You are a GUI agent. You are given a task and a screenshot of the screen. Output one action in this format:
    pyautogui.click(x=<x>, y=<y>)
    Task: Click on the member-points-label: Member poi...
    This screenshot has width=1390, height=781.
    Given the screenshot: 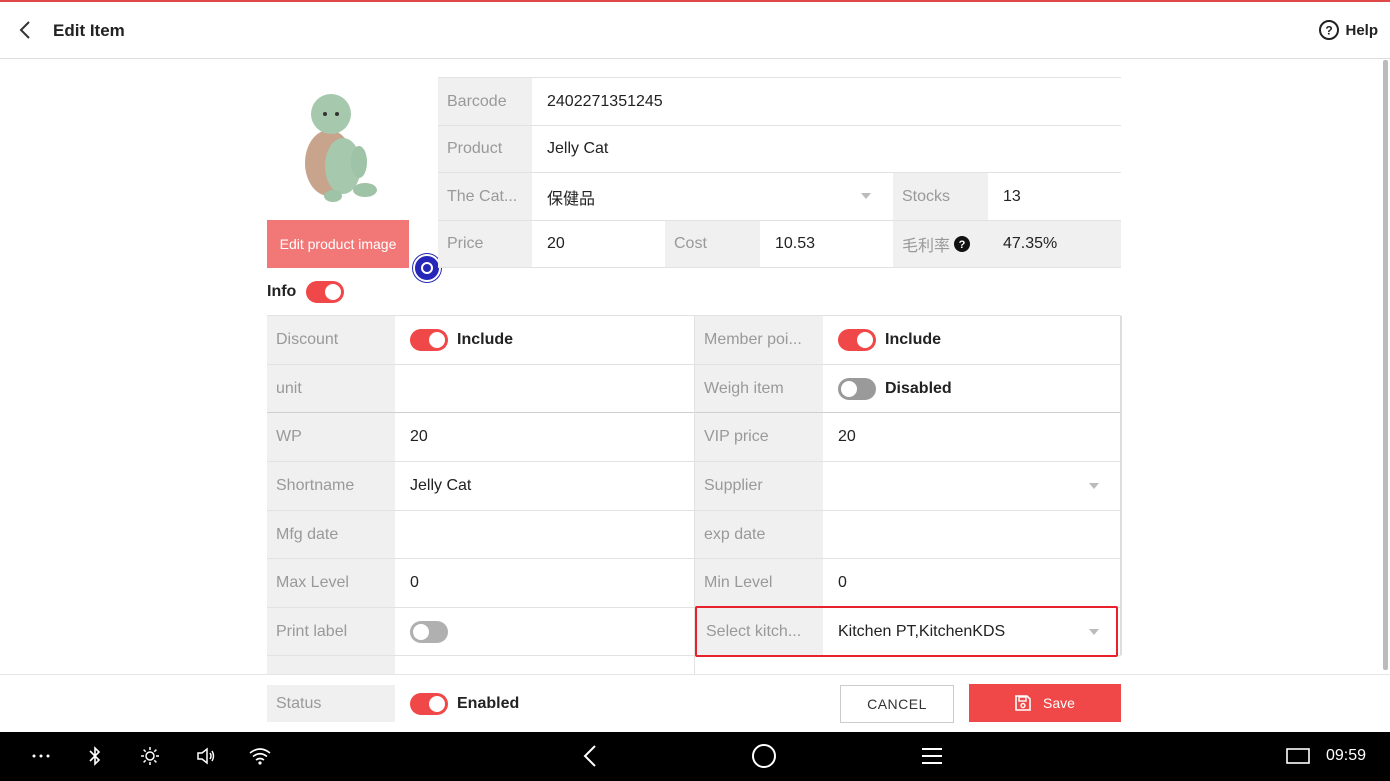 What is the action you would take?
    pyautogui.click(x=759, y=340)
    